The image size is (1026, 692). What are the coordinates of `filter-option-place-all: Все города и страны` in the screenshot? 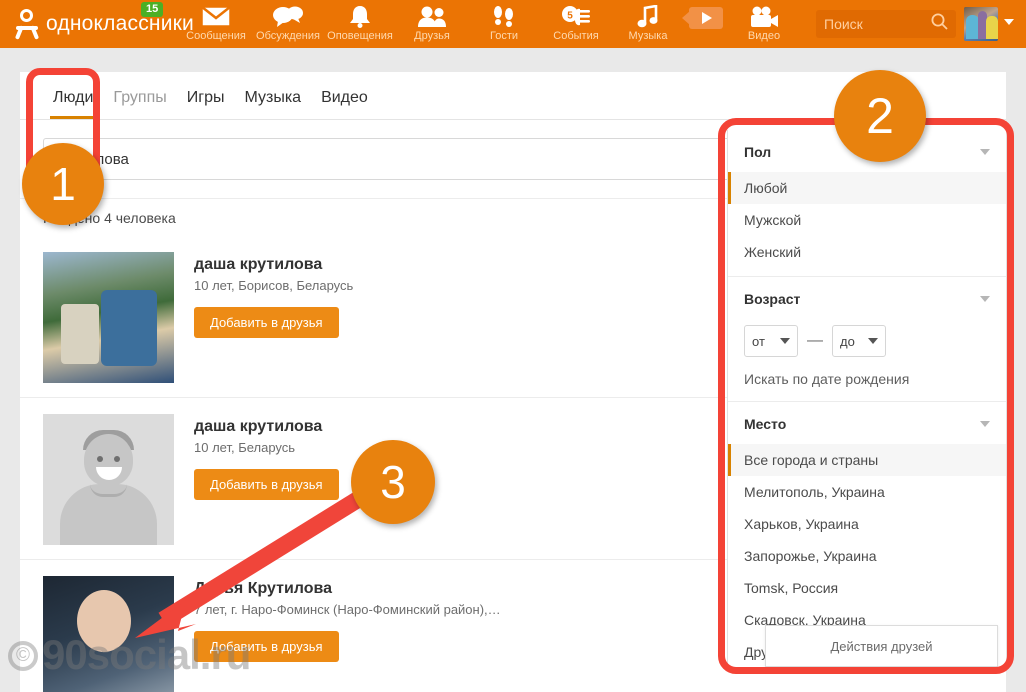 It's located at (867, 460).